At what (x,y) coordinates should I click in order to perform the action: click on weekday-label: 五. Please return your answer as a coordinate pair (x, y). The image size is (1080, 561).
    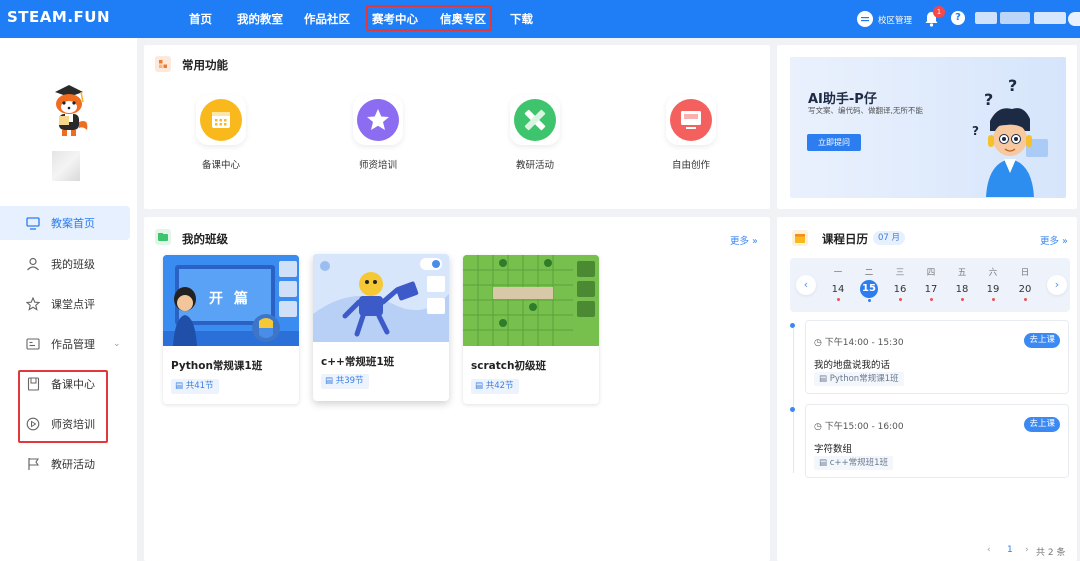
    Looking at the image, I should click on (962, 273).